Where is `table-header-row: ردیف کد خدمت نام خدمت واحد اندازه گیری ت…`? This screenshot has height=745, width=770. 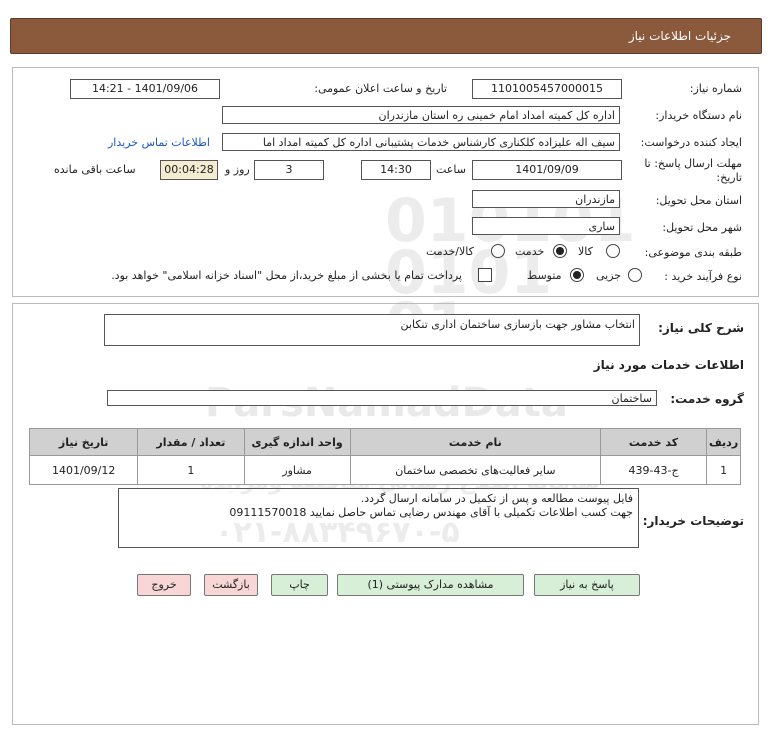 table-header-row: ردیف کد خدمت نام خدمت واحد اندازه گیری ت… is located at coordinates (384, 442).